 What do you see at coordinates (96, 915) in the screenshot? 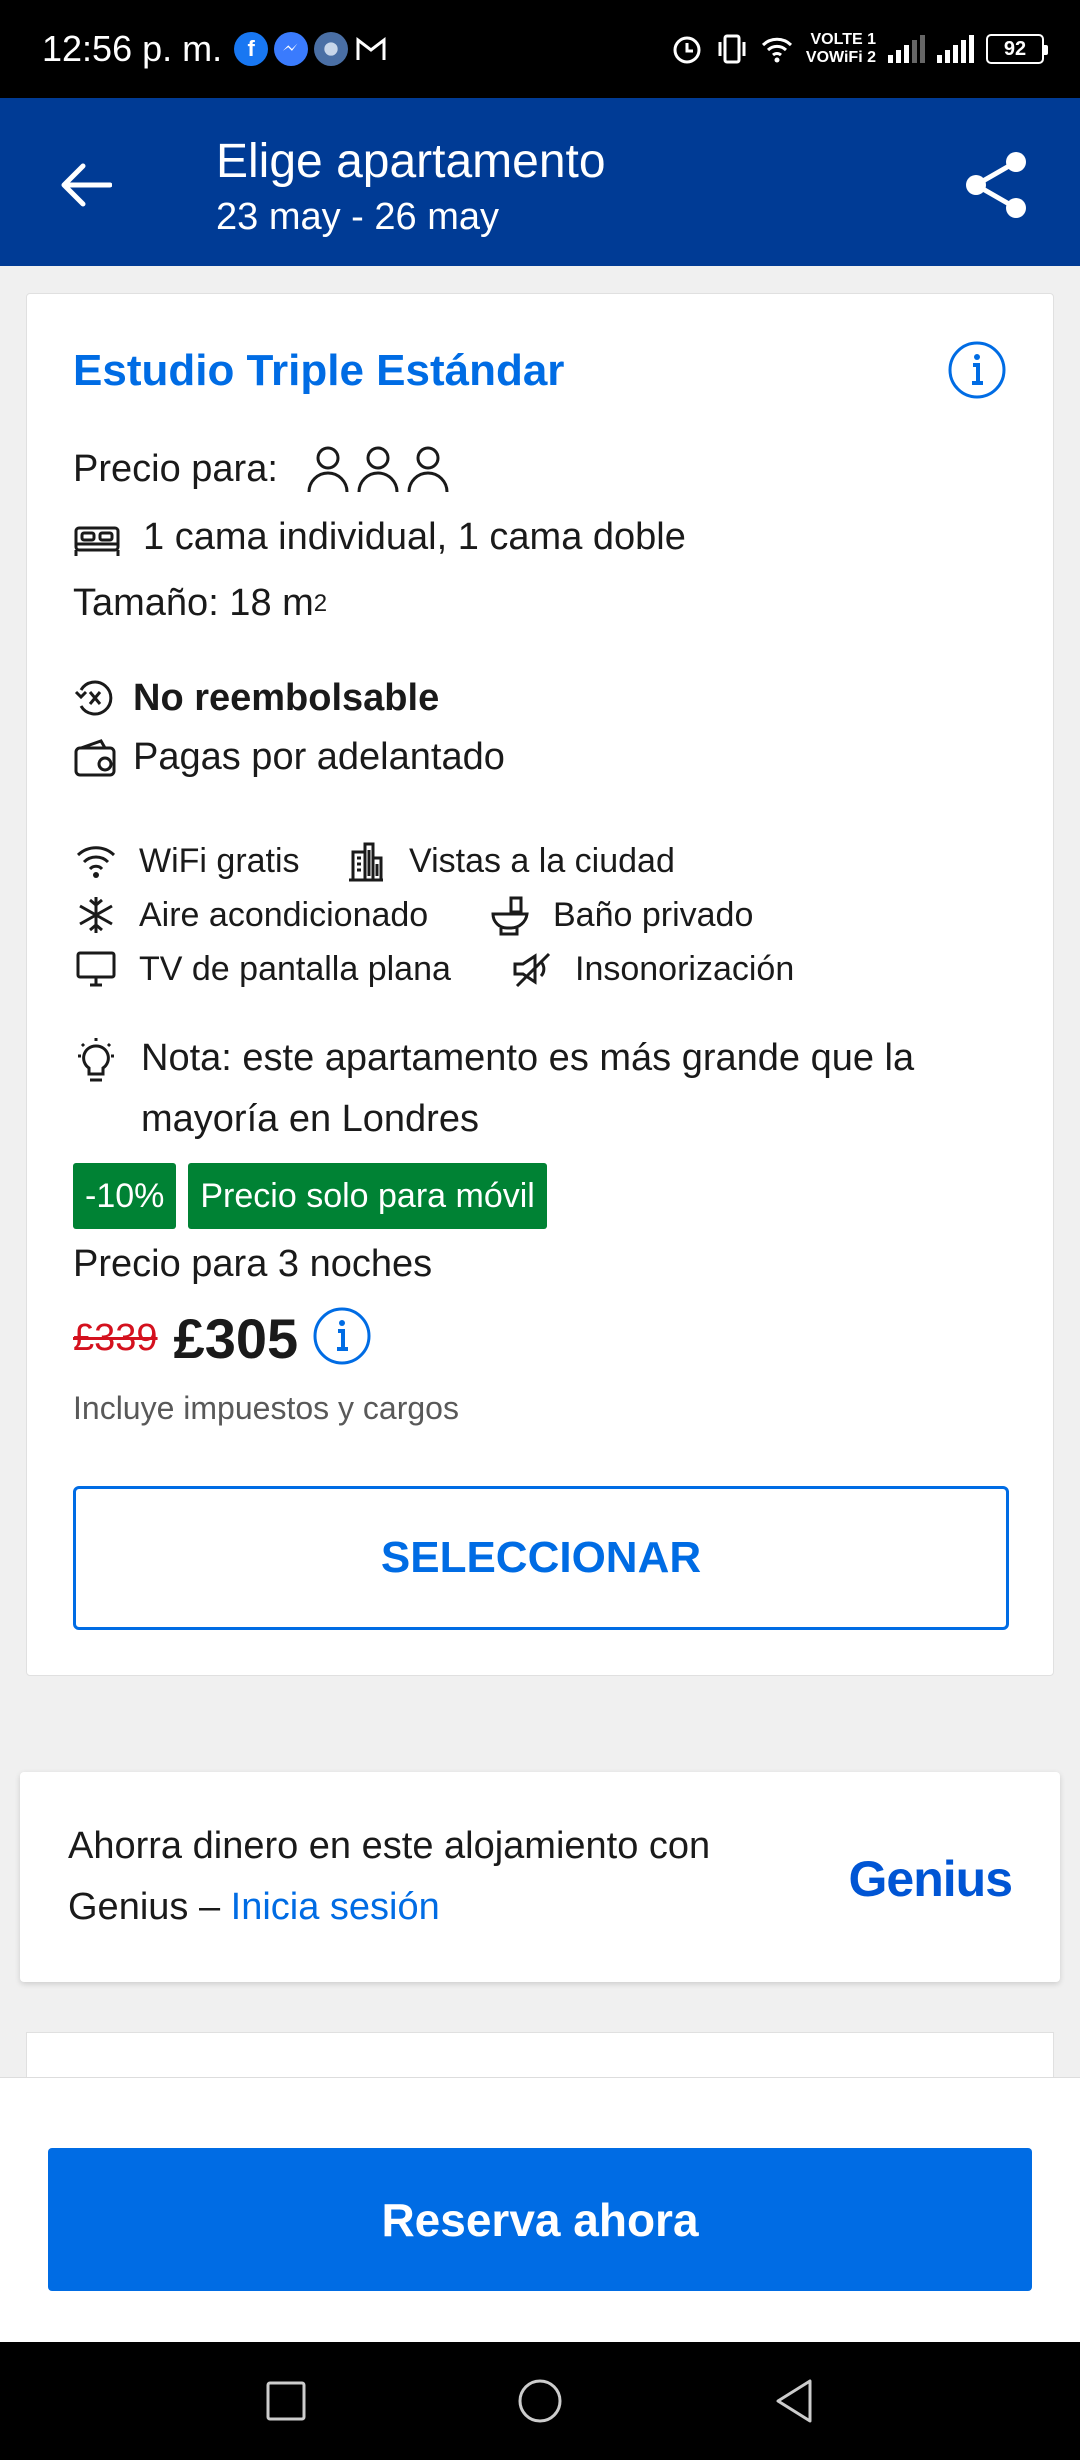
I see `snowflake-icon` at bounding box center [96, 915].